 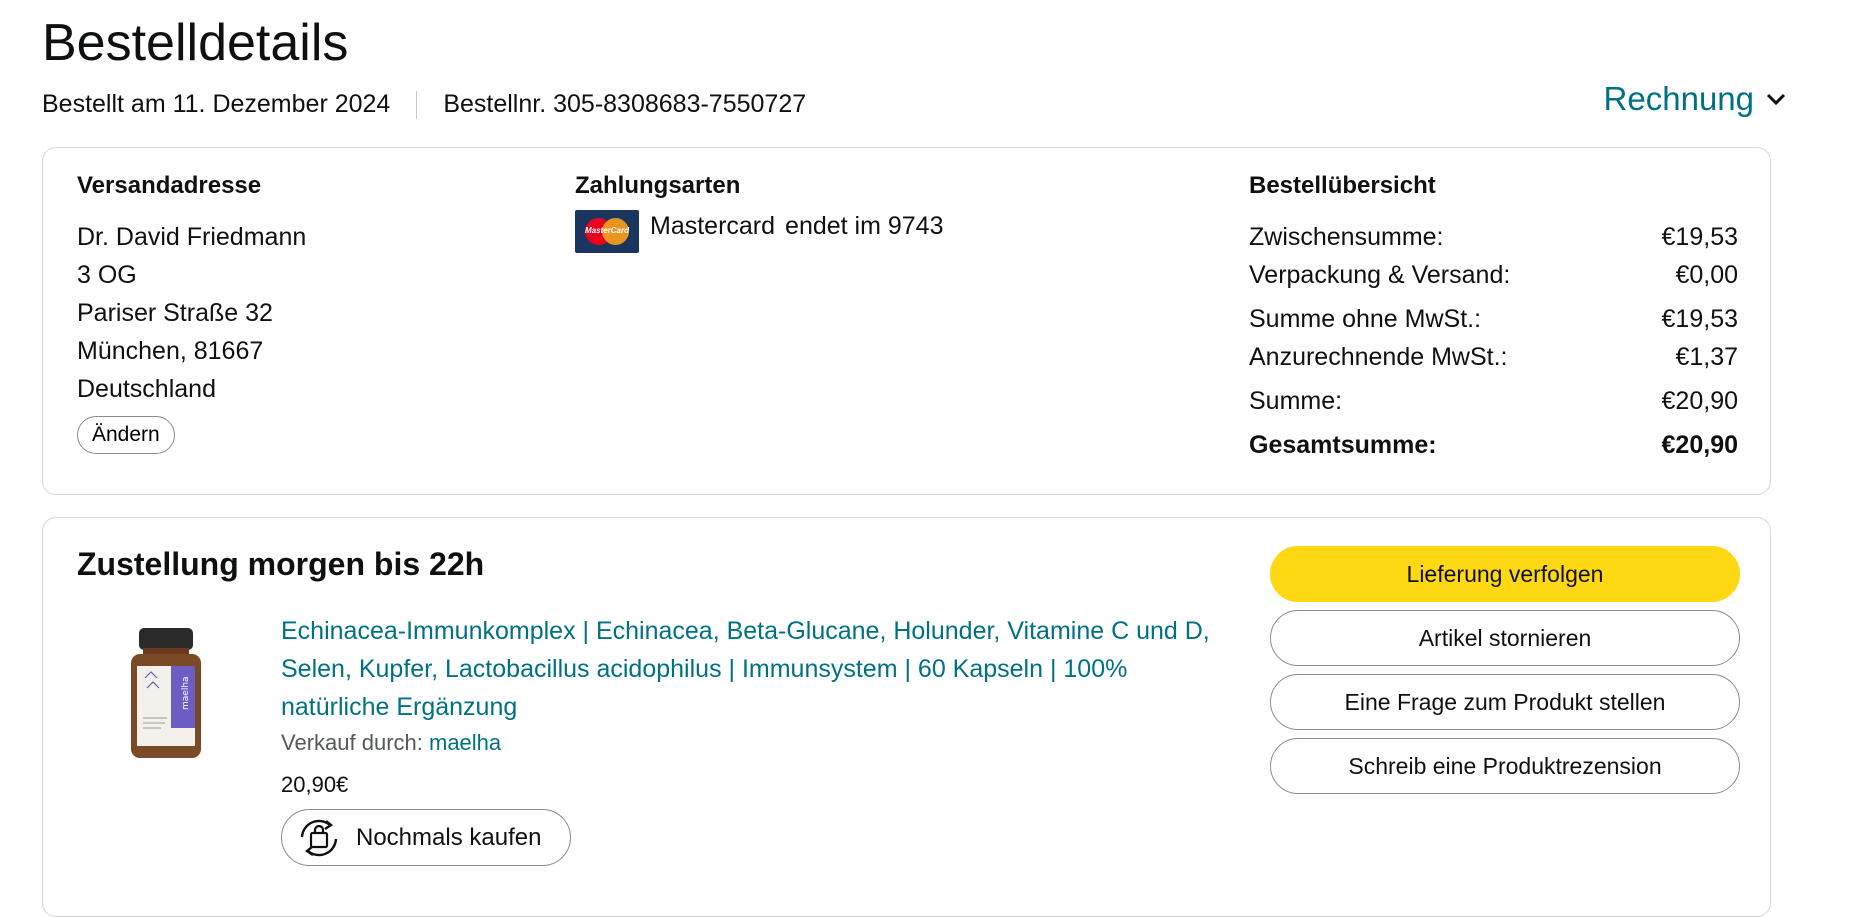 What do you see at coordinates (449, 837) in the screenshot?
I see `buy-again-label: Nochmals kaufen` at bounding box center [449, 837].